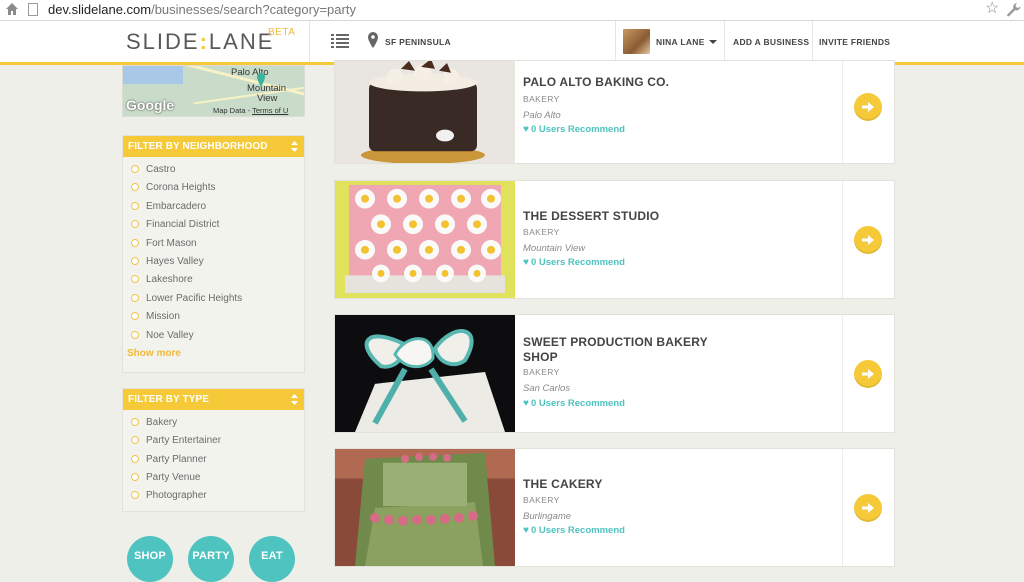  Describe the element at coordinates (150, 105) in the screenshot. I see `google-logo: Google` at that location.